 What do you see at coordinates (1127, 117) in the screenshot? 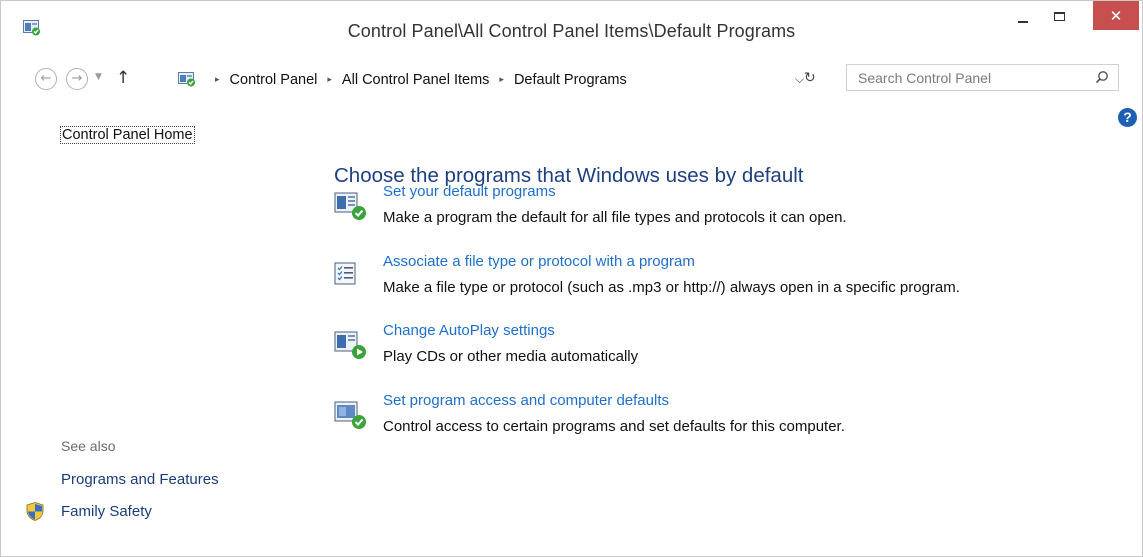
I see `help-icon: ?` at bounding box center [1127, 117].